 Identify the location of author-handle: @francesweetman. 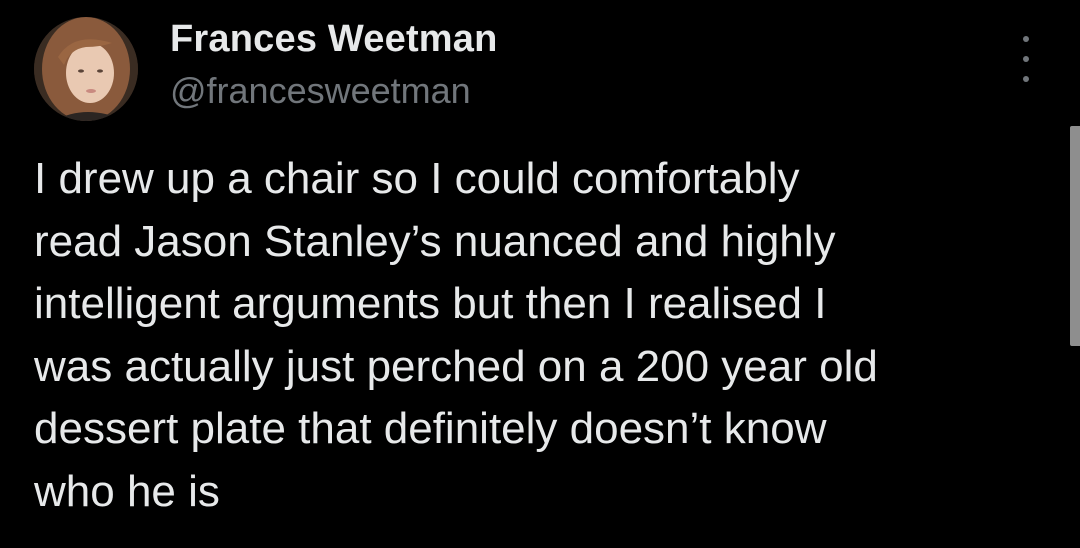
(320, 91).